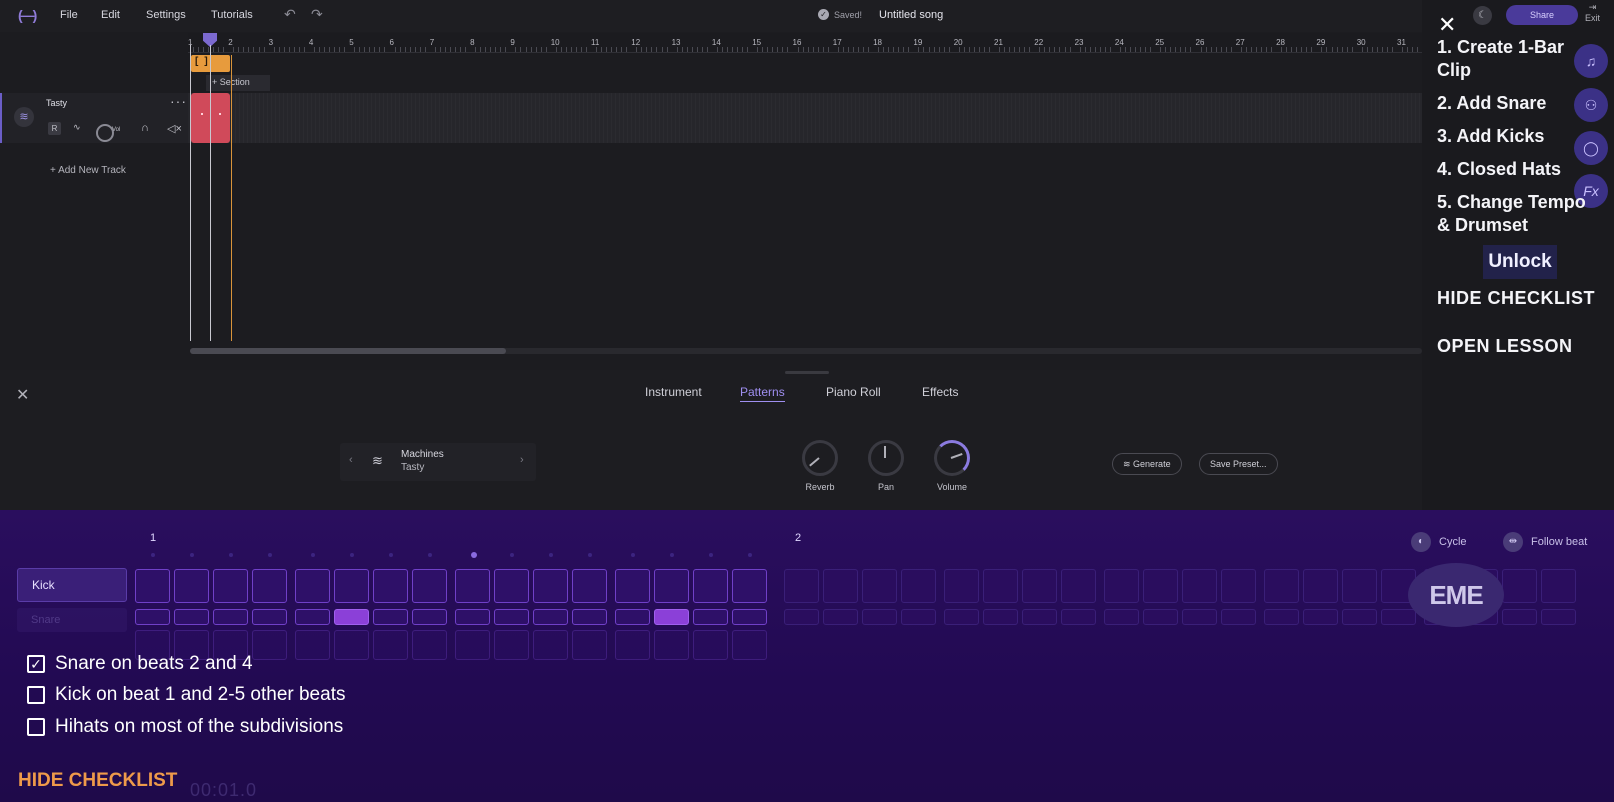  What do you see at coordinates (1500, 59) in the screenshot?
I see `lesson-step-1: 1. Create 1-Bar Clip` at bounding box center [1500, 59].